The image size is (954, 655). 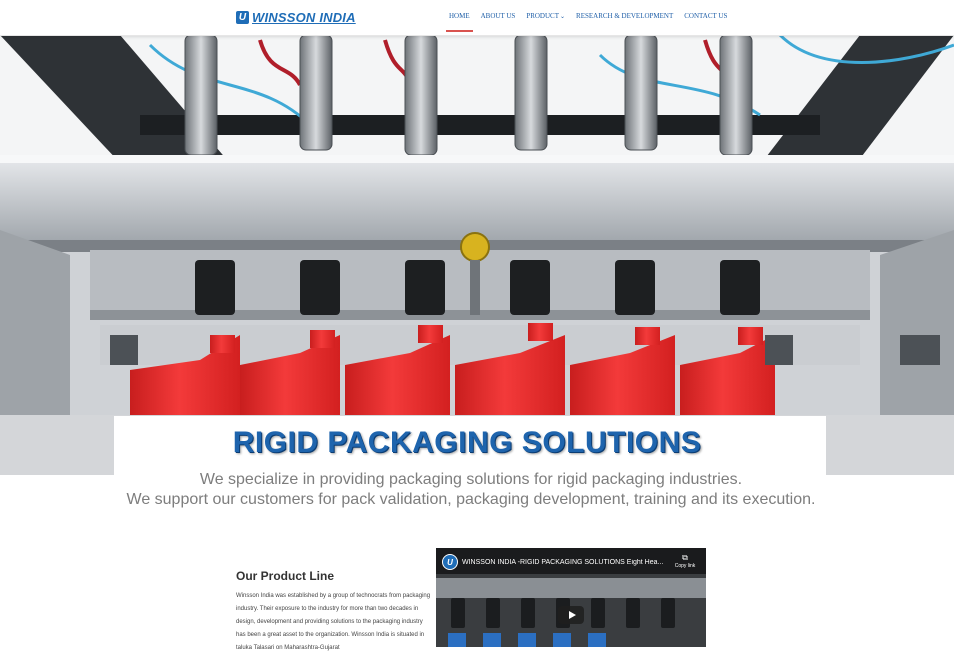 I want to click on brand-logo: U WINSSON INDIA, so click(x=296, y=17).